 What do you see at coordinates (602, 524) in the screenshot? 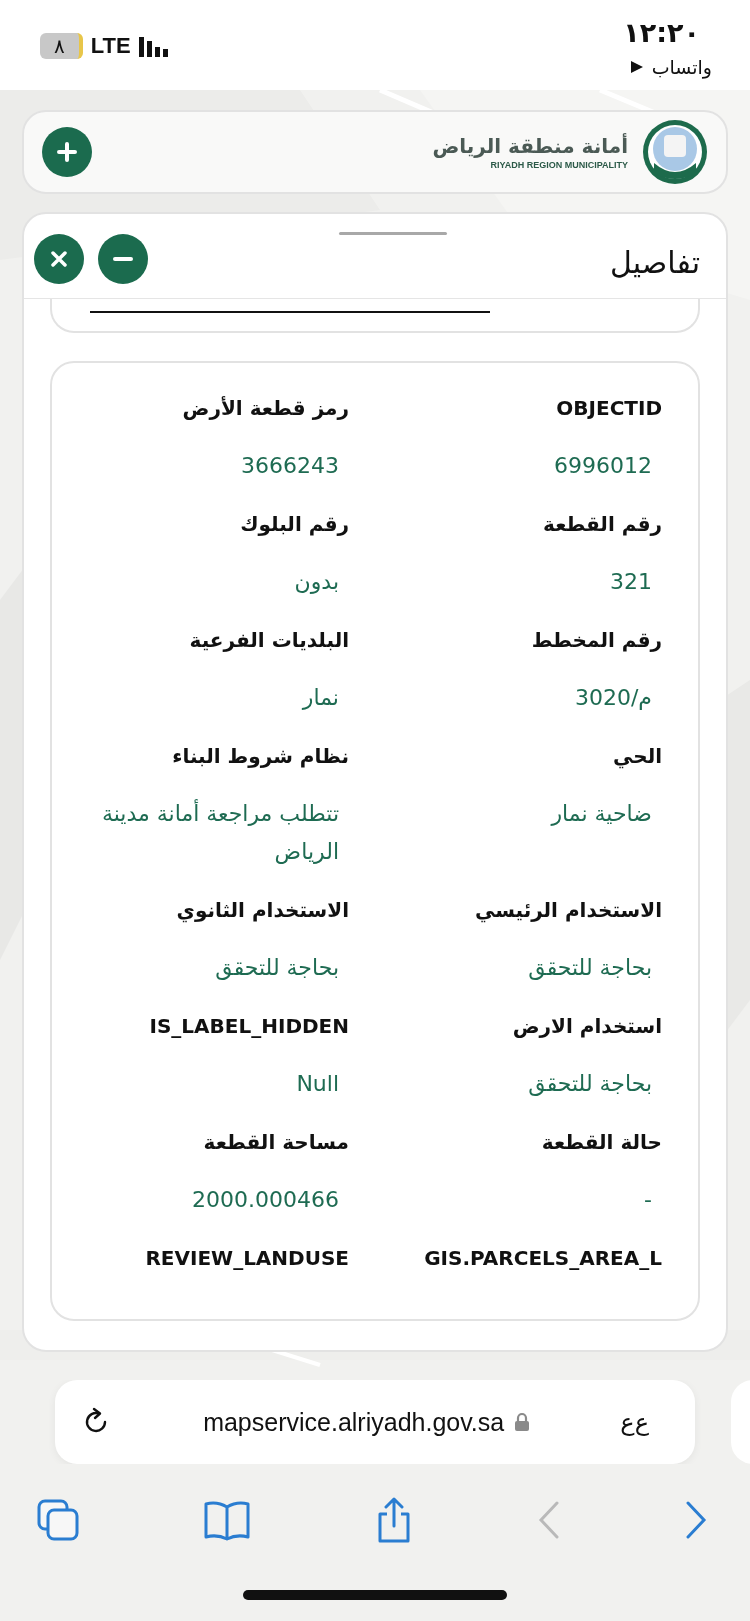
I see `field-label: رقم القطعة` at bounding box center [602, 524].